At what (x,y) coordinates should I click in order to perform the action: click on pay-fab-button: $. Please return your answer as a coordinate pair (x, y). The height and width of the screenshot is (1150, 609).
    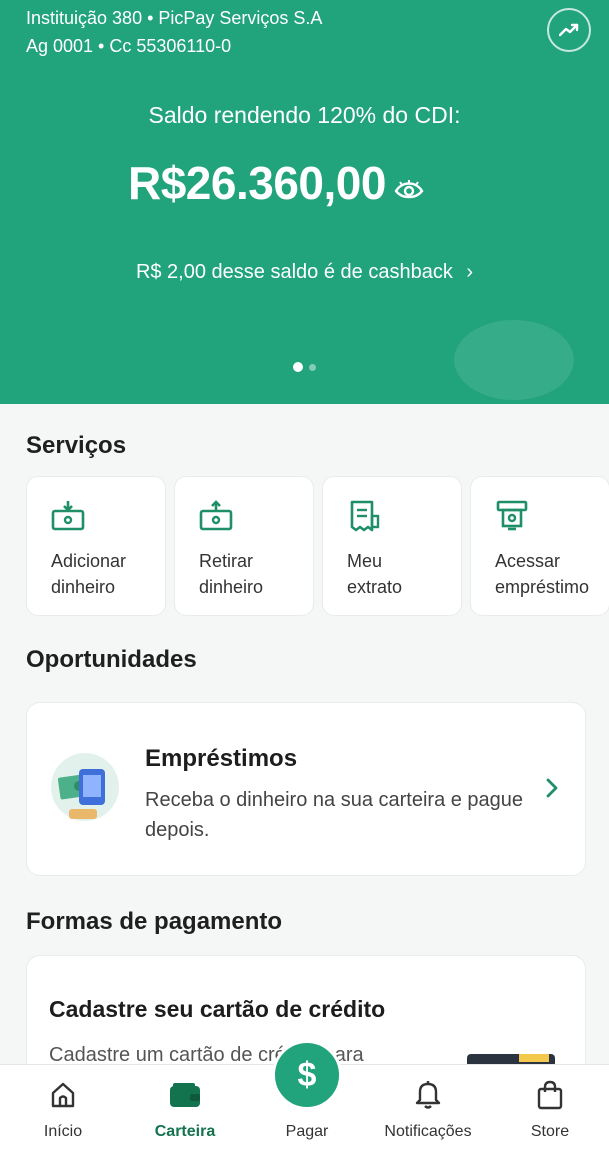
    Looking at the image, I should click on (307, 1075).